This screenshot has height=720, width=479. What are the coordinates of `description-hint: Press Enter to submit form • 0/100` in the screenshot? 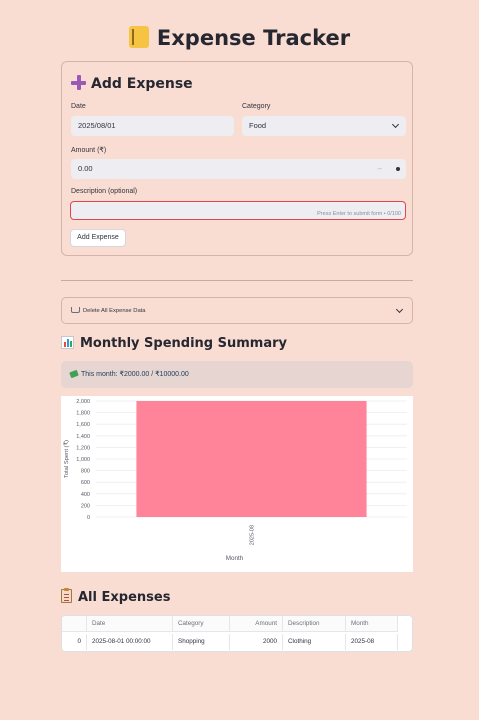 It's located at (359, 214).